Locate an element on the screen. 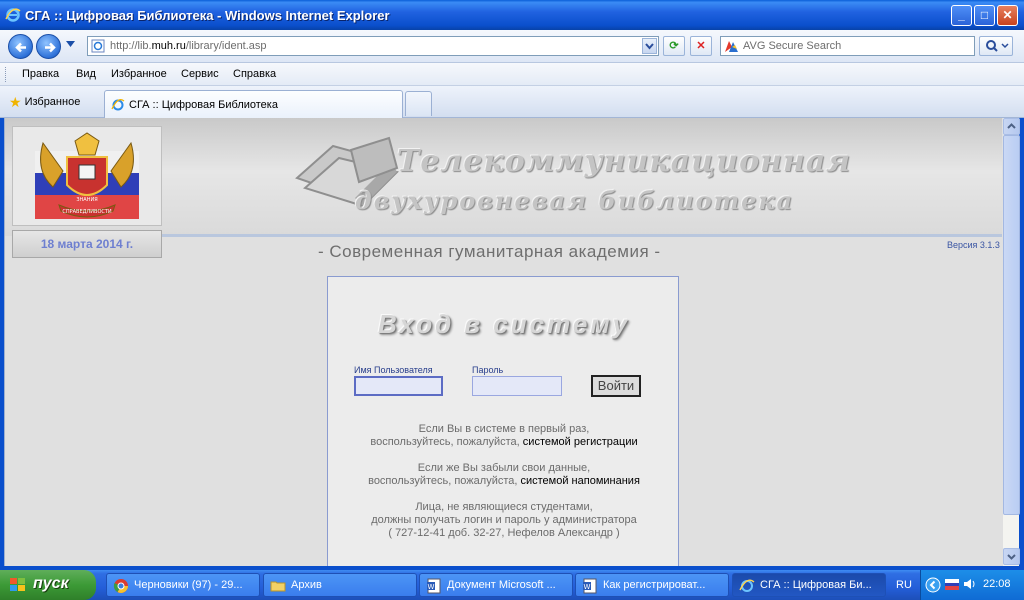  search-placeholder: AVG Secure Search is located at coordinates (792, 46).